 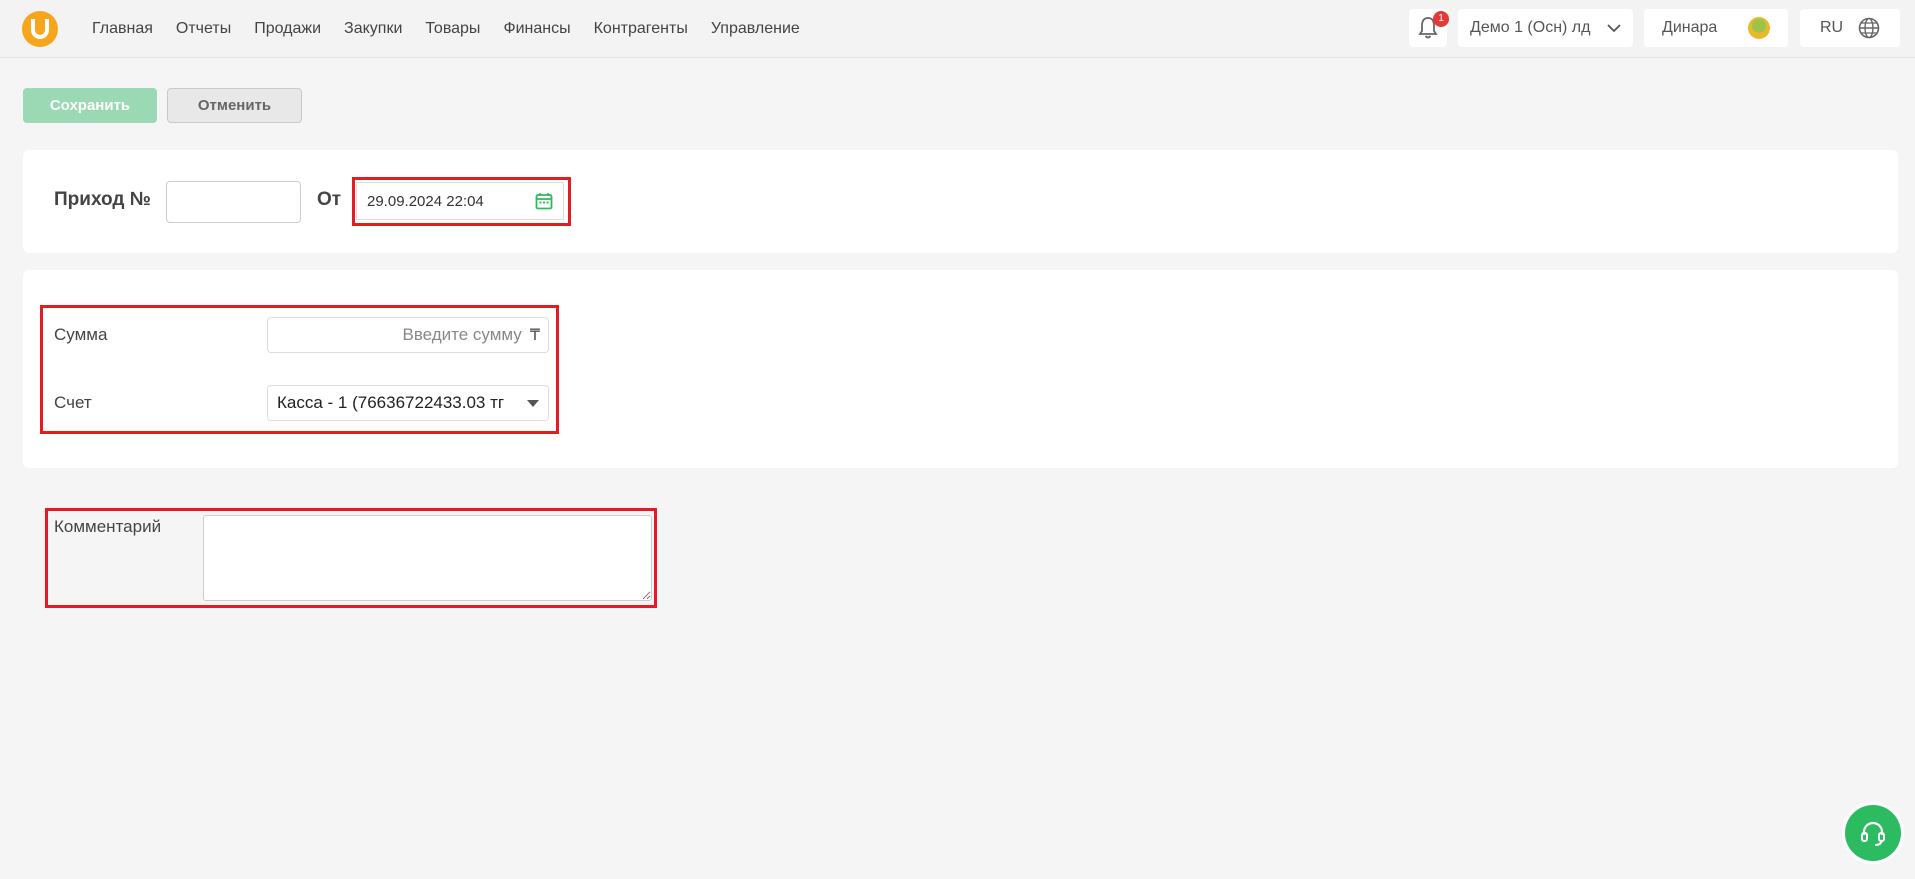 I want to click on calendar-icon, so click(x=544, y=201).